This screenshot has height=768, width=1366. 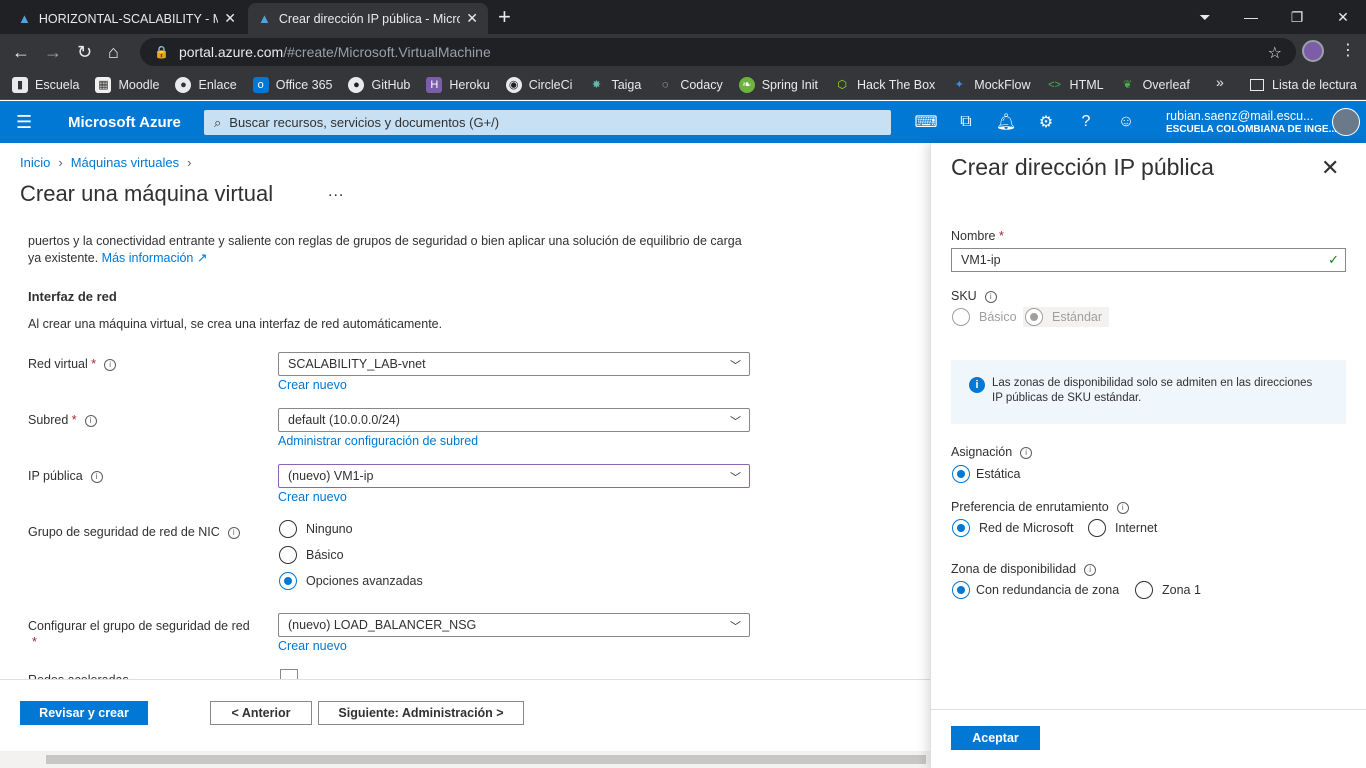 What do you see at coordinates (514, 625) in the screenshot?
I see `nsg-config-select: (nuevo) LOAD_BALANCER_NSG ﹀` at bounding box center [514, 625].